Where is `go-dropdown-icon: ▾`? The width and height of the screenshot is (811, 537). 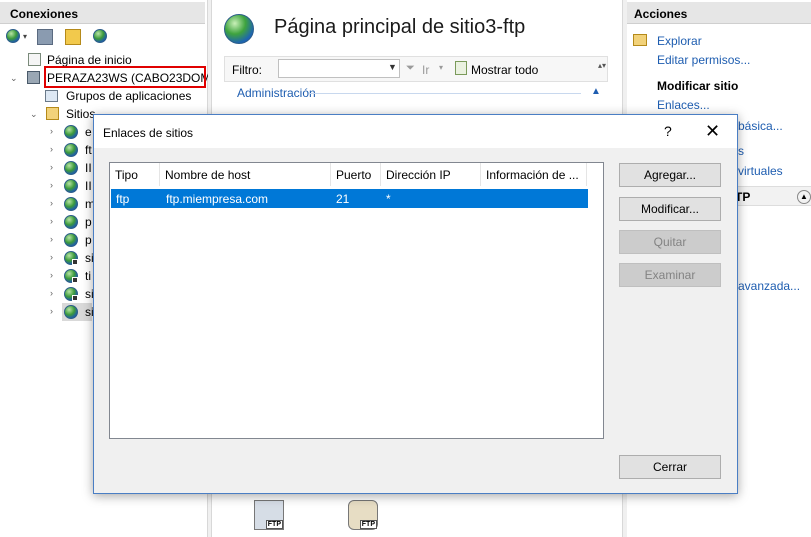 go-dropdown-icon: ▾ is located at coordinates (441, 67).